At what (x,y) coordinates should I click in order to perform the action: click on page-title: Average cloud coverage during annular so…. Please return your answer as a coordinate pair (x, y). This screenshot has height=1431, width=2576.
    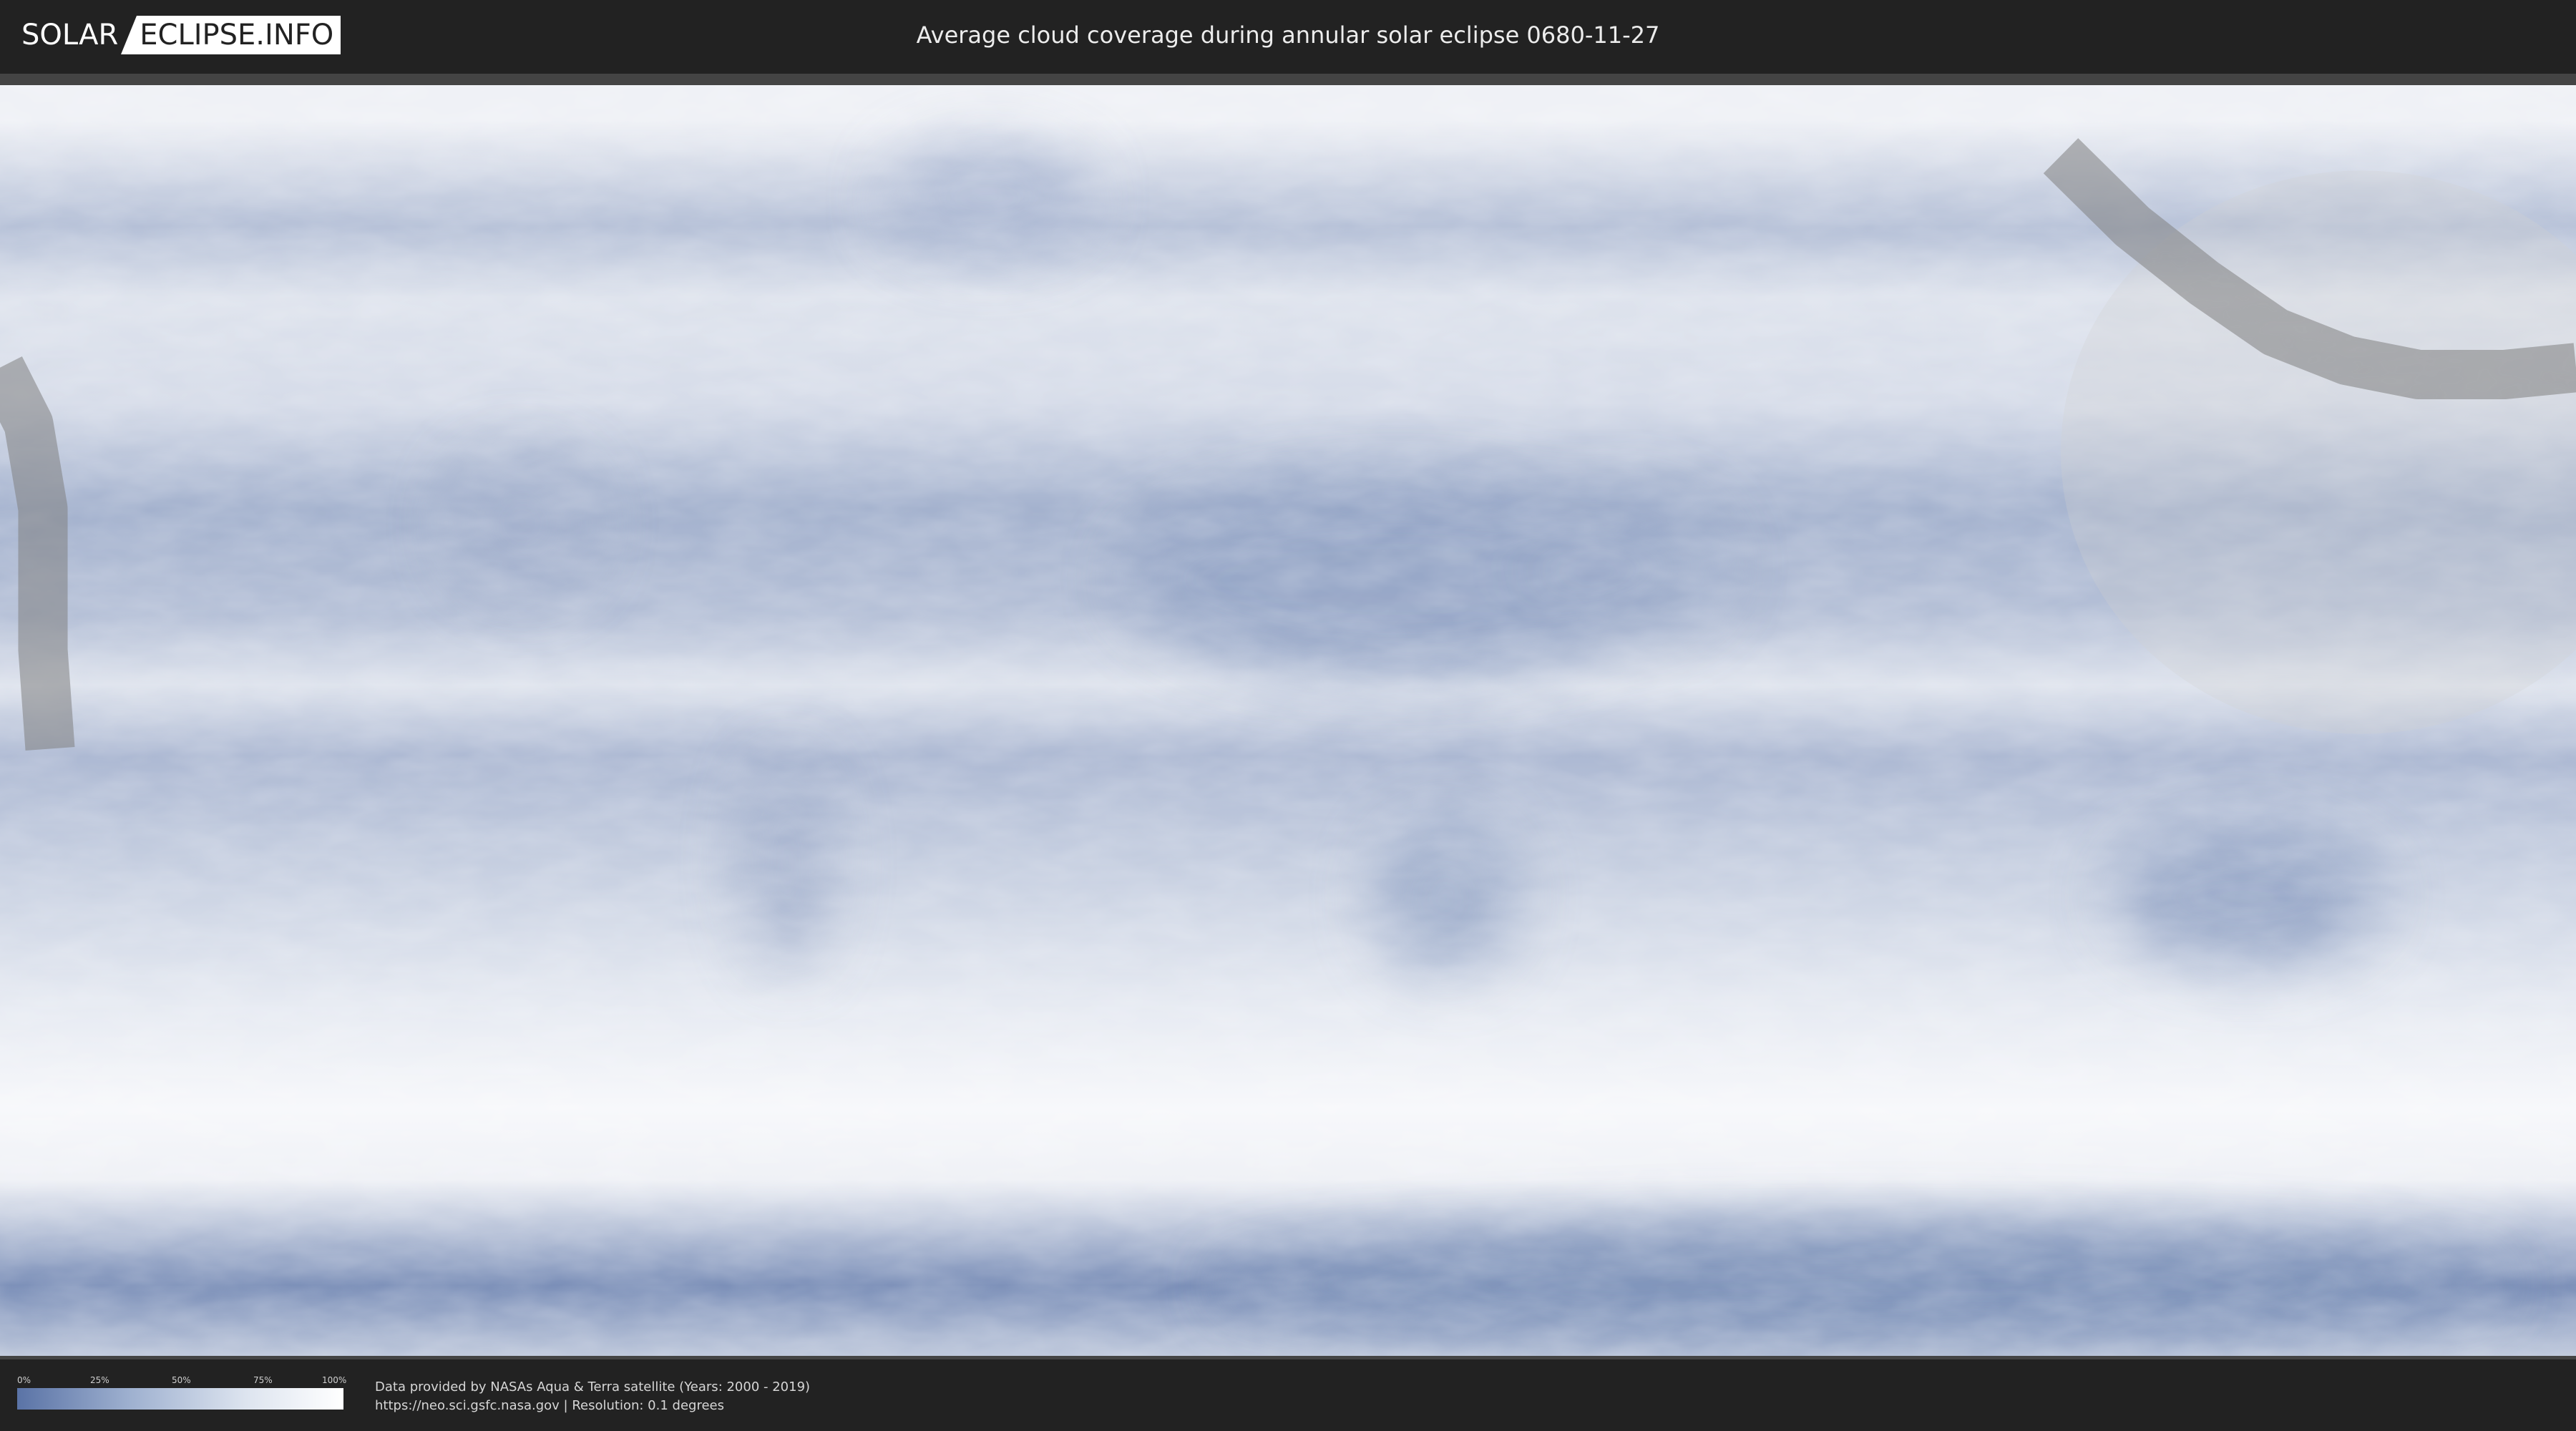
    Looking at the image, I should click on (1288, 35).